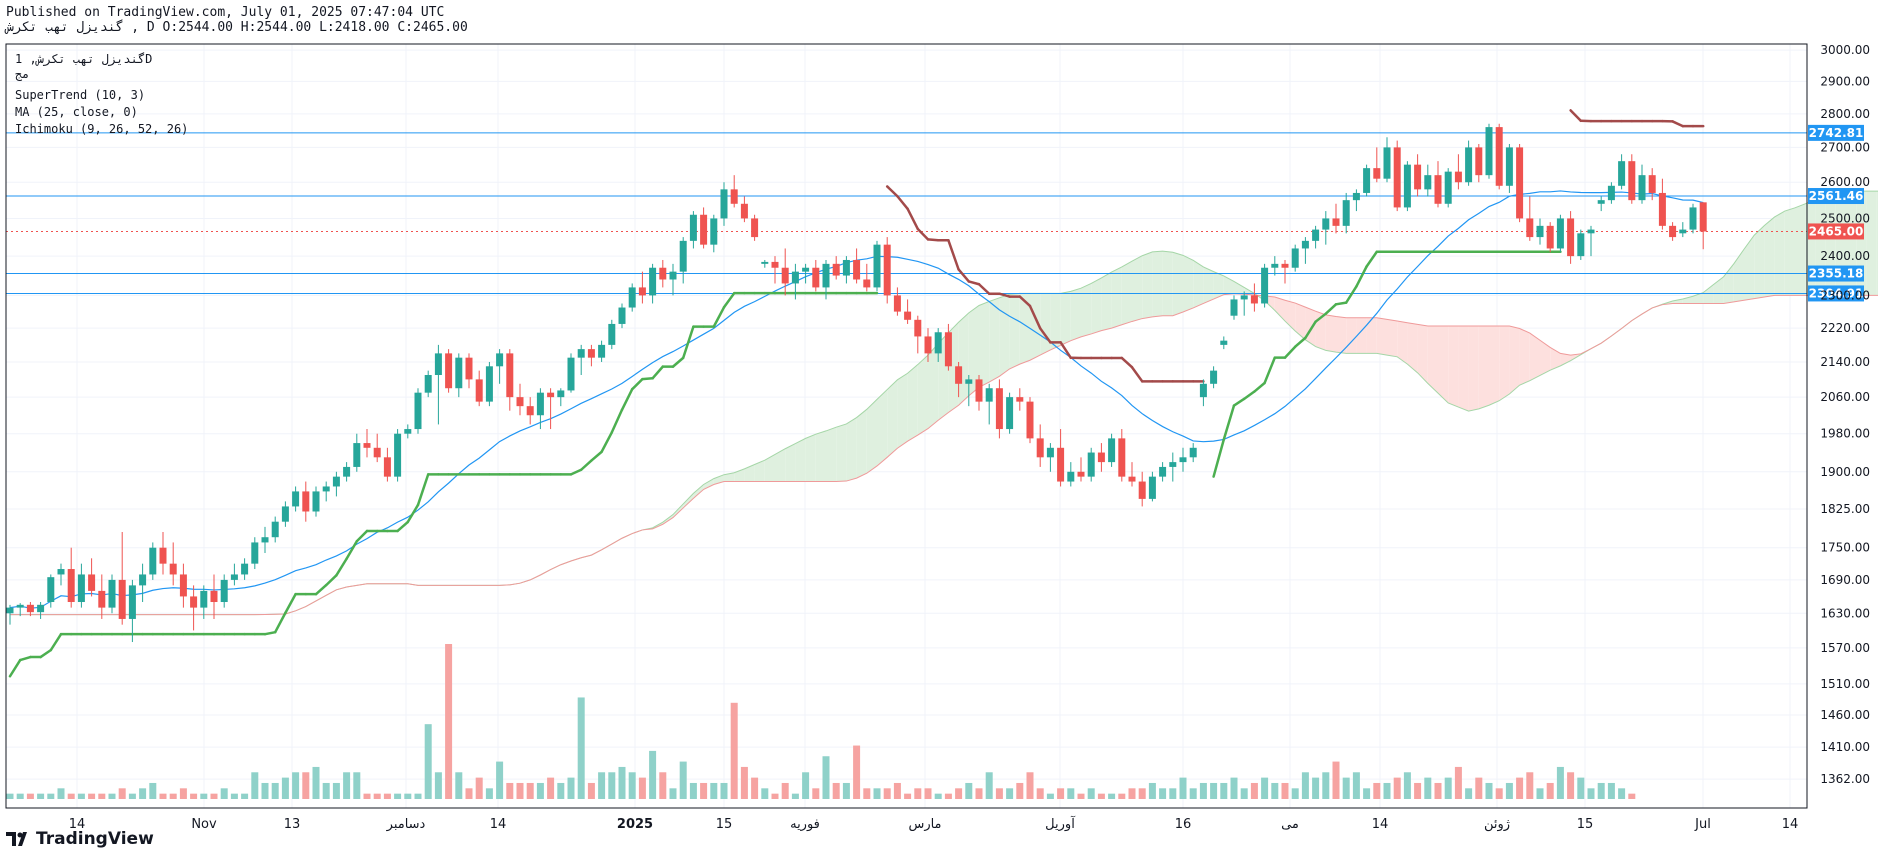 This screenshot has height=858, width=1878. I want to click on legend-ichimoku: Ichimoku (9, 26, 52, 26), so click(101, 129).